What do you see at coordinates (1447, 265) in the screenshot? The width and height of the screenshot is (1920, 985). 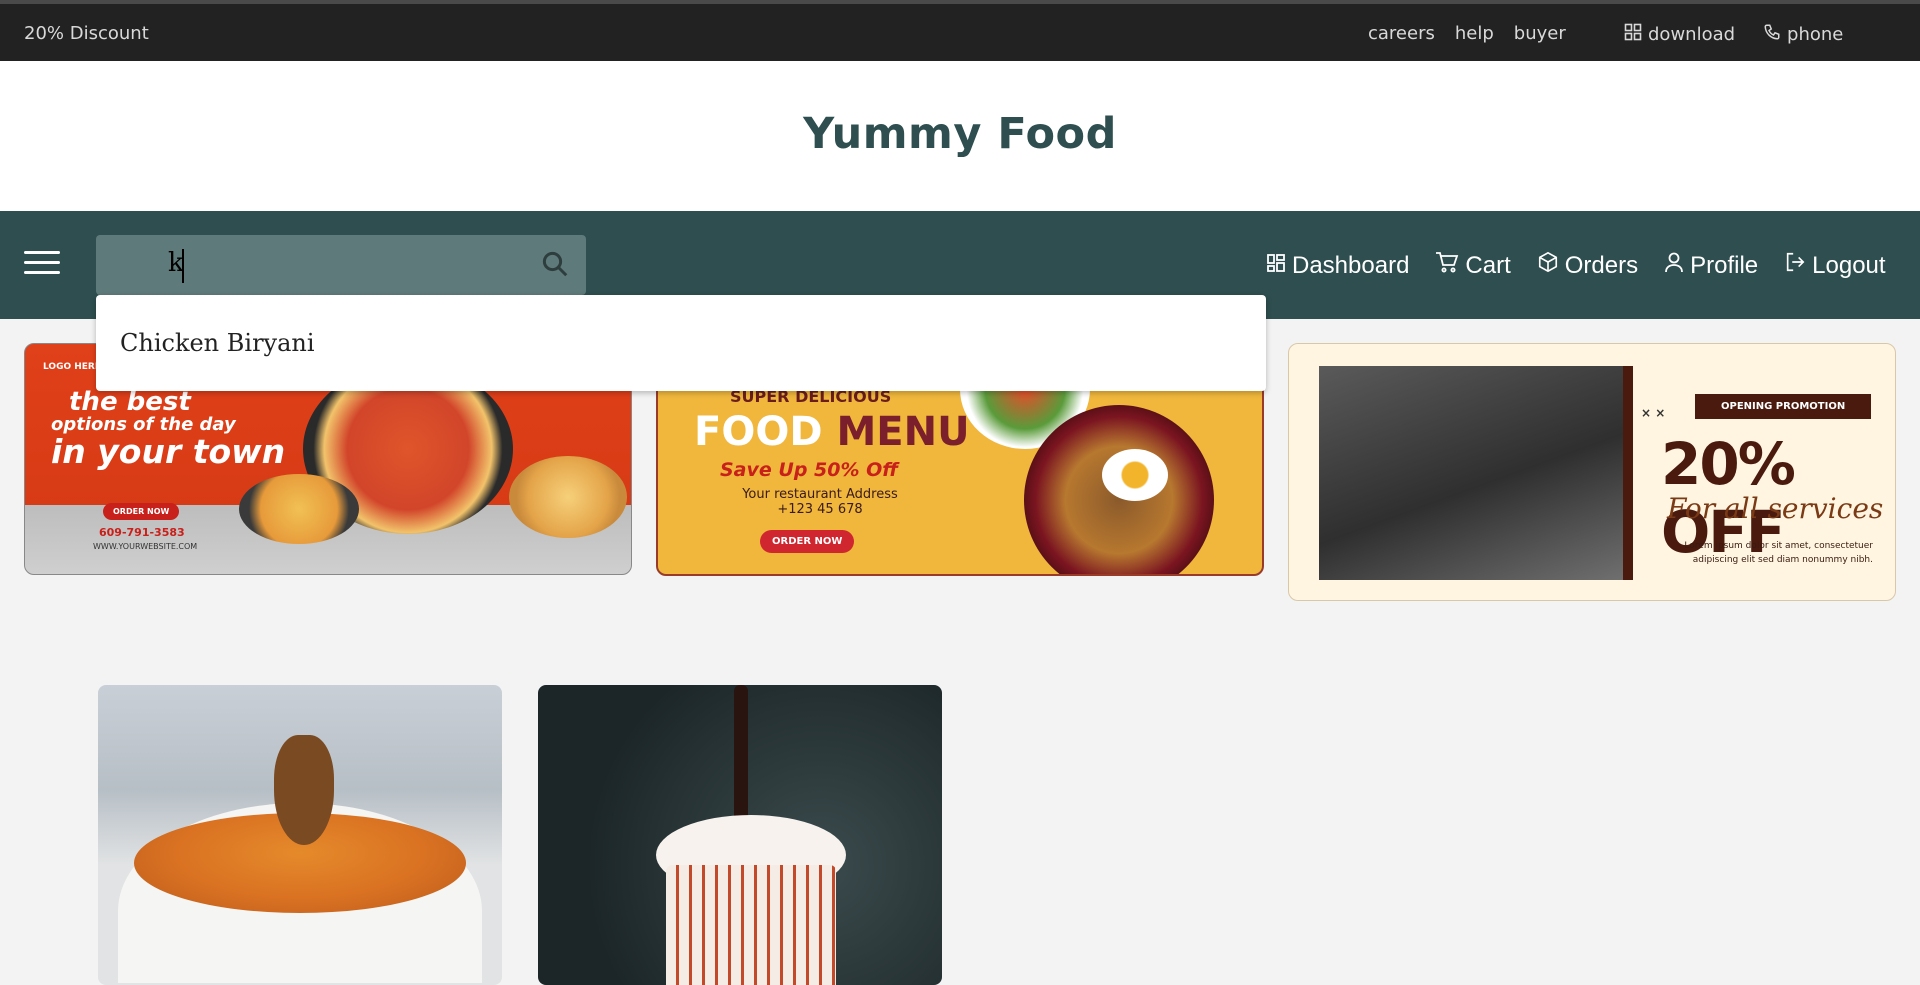 I see `cart-icon` at bounding box center [1447, 265].